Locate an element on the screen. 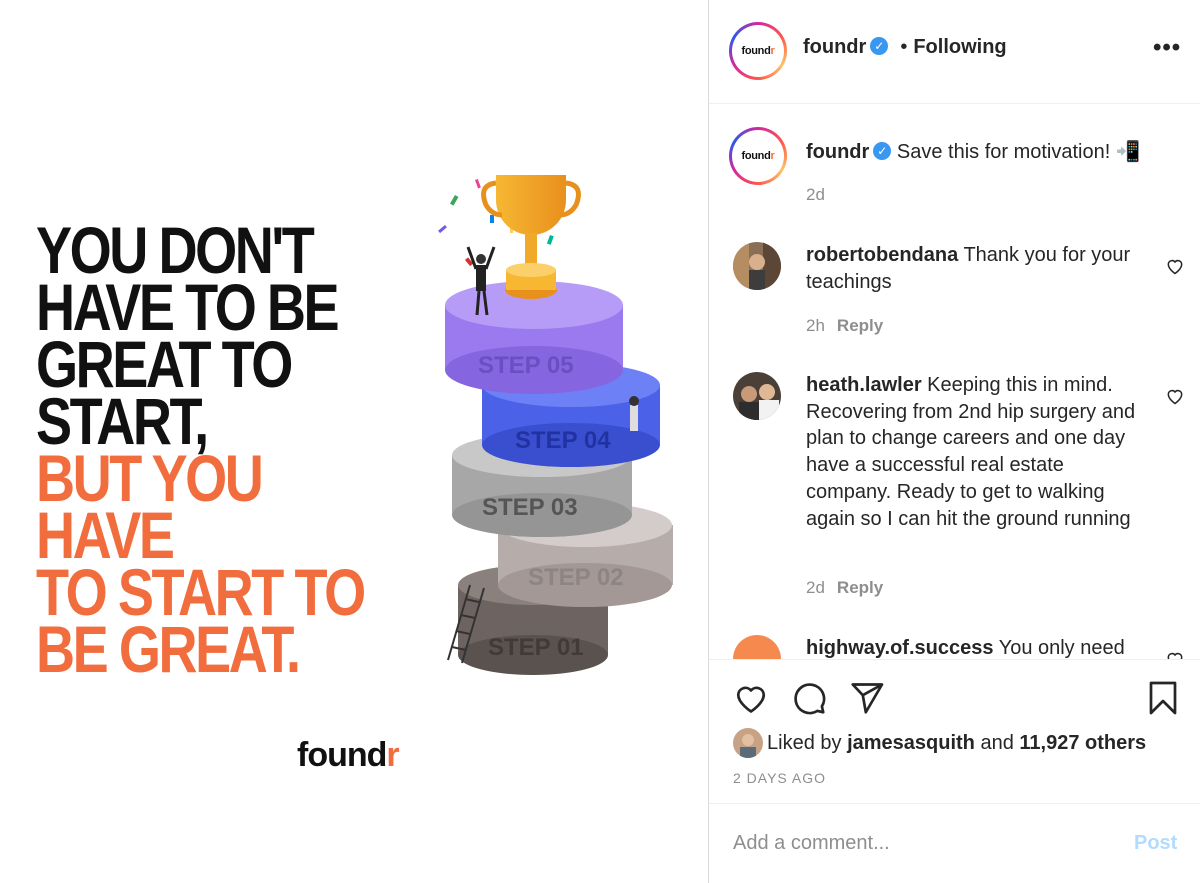  more-options-icon: ••• is located at coordinates (1167, 48).